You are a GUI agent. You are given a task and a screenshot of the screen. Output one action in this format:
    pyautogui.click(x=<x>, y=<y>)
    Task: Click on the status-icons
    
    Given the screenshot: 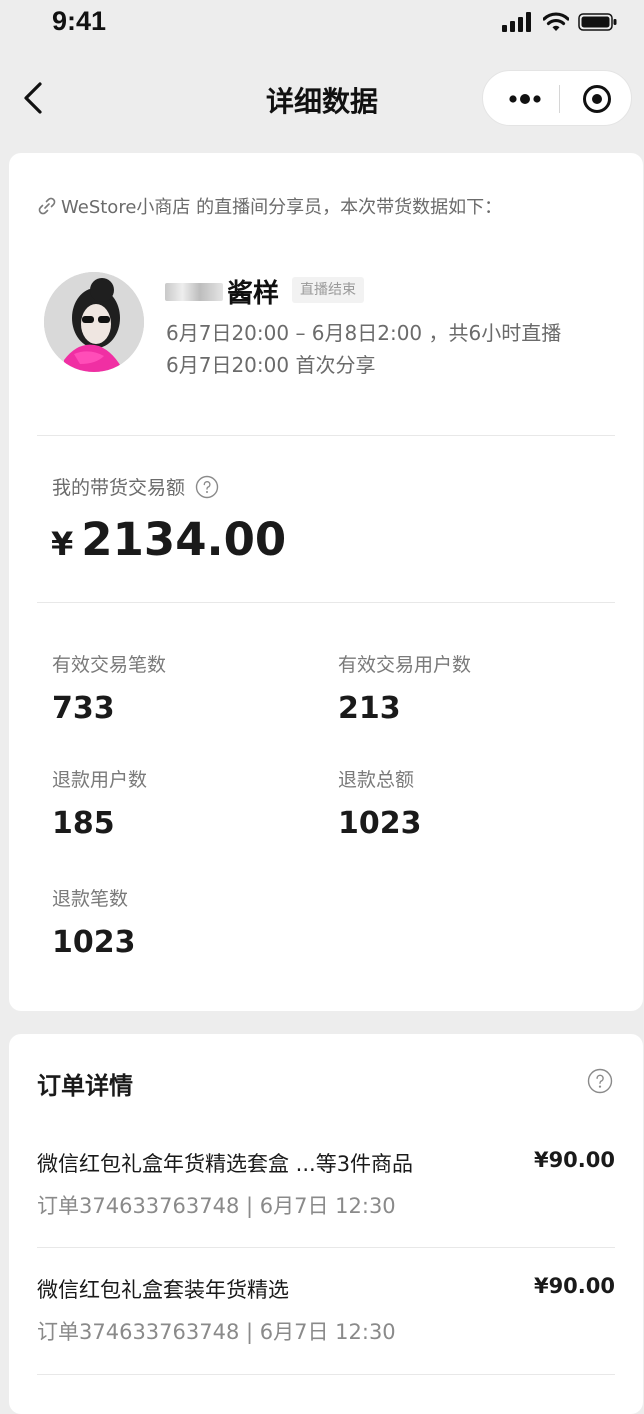 What is the action you would take?
    pyautogui.click(x=560, y=22)
    